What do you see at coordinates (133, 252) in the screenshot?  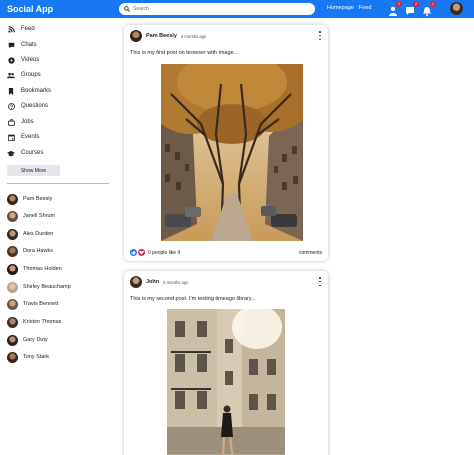 I see `like-icon` at bounding box center [133, 252].